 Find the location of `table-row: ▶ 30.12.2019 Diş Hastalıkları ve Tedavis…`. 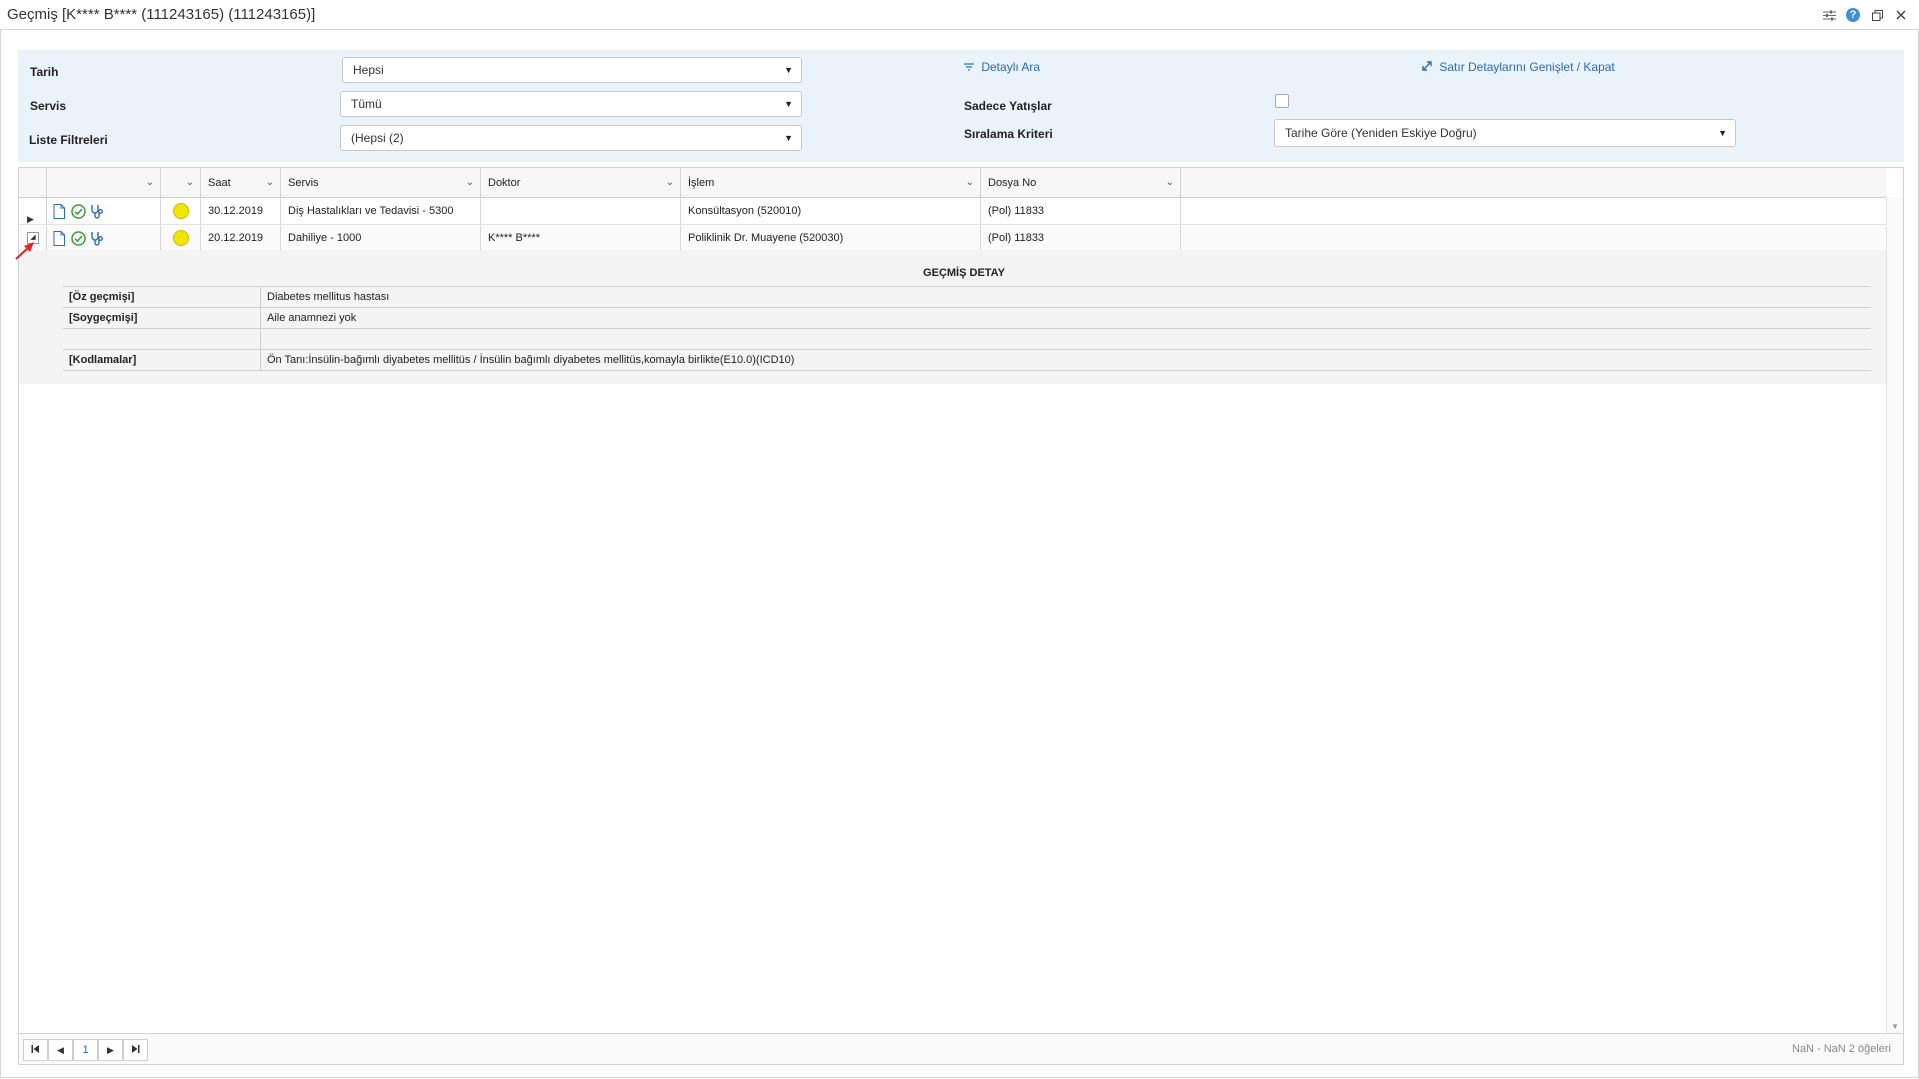

table-row: ▶ 30.12.2019 Diş Hastalıkları ve Tedavis… is located at coordinates (953, 211).